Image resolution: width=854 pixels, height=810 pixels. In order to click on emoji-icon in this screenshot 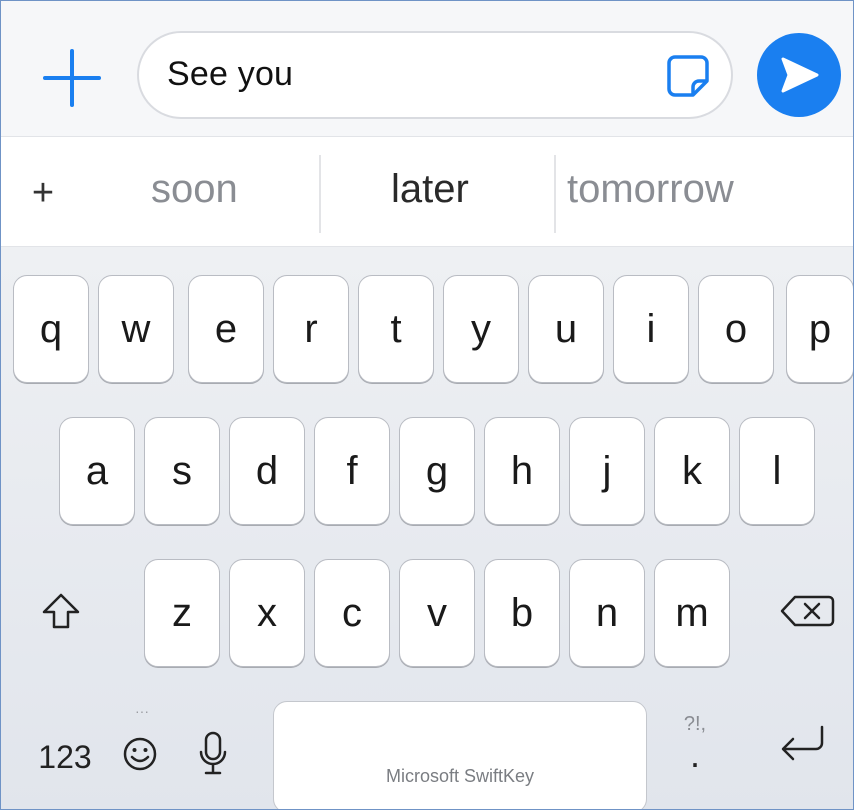, I will do `click(140, 754)`.